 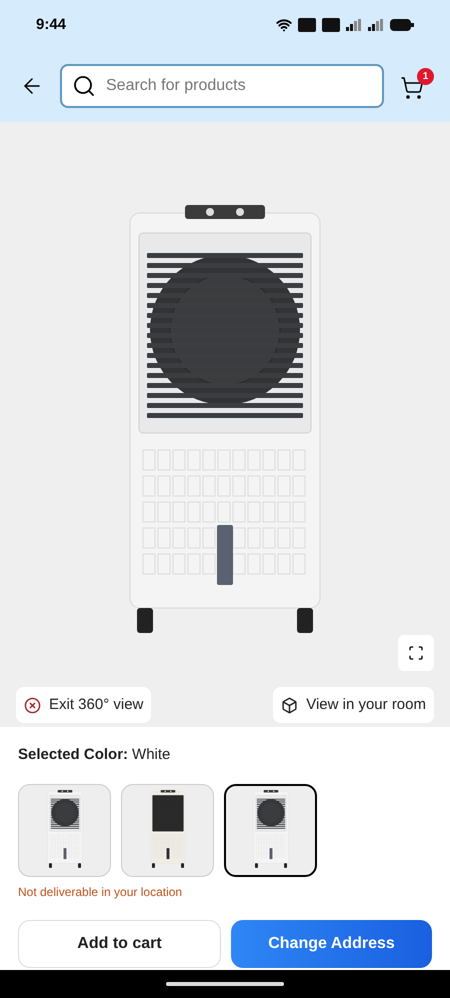 I want to click on cart-count-badge: 1, so click(x=425, y=76).